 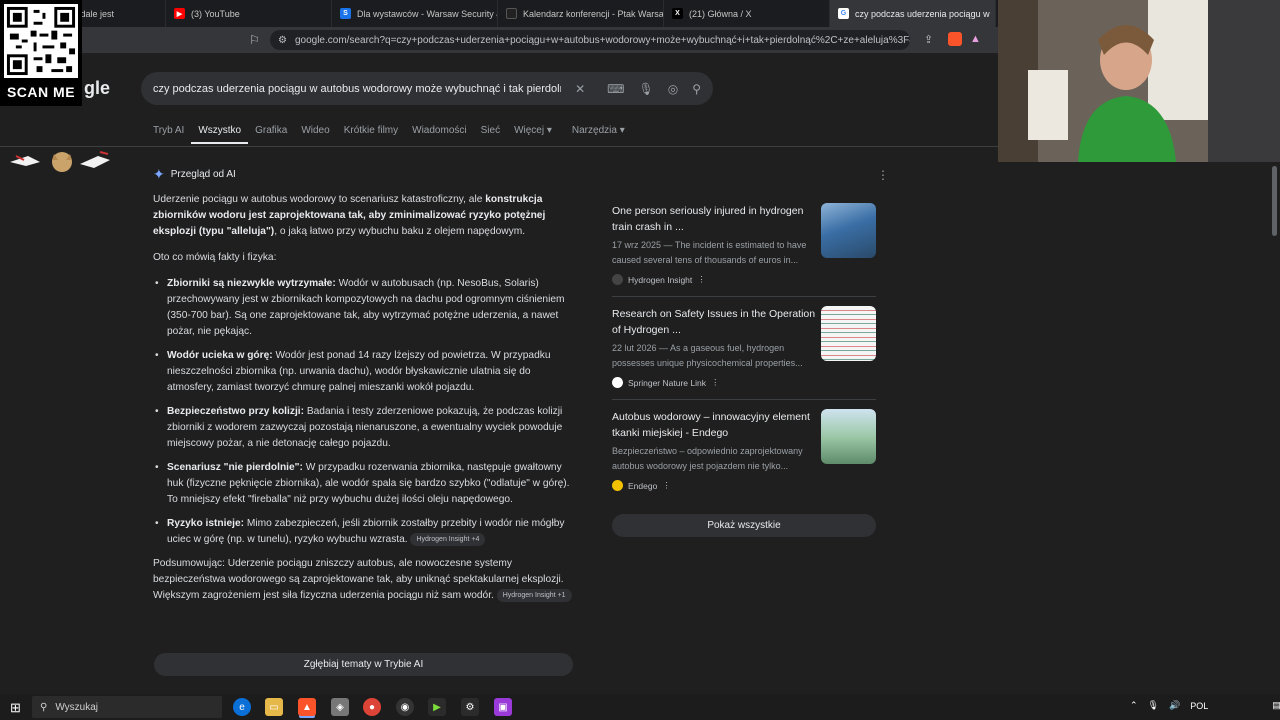 What do you see at coordinates (615, 89) in the screenshot?
I see `keyboard-icon: ⌨` at bounding box center [615, 89].